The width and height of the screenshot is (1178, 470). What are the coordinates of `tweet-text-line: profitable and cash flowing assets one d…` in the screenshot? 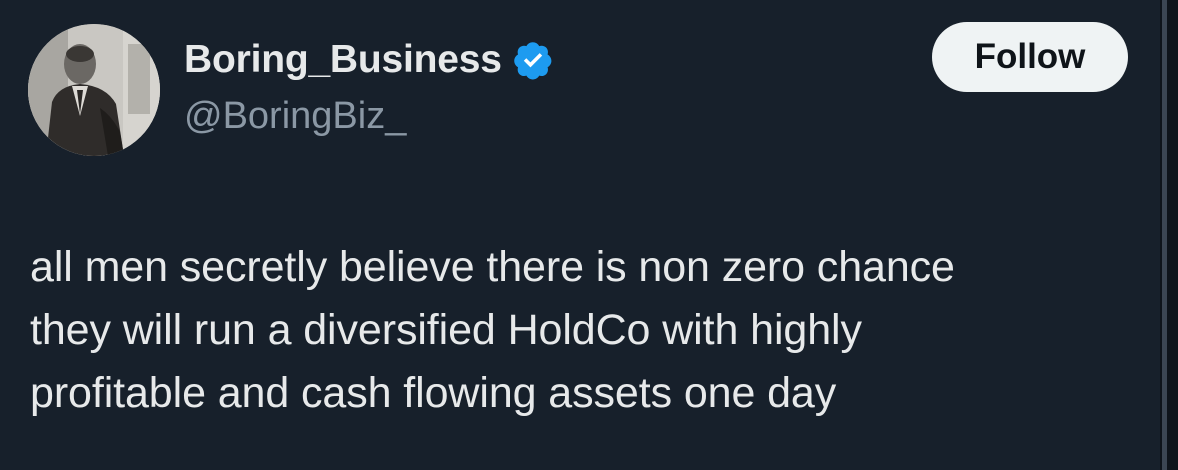 It's located at (433, 393).